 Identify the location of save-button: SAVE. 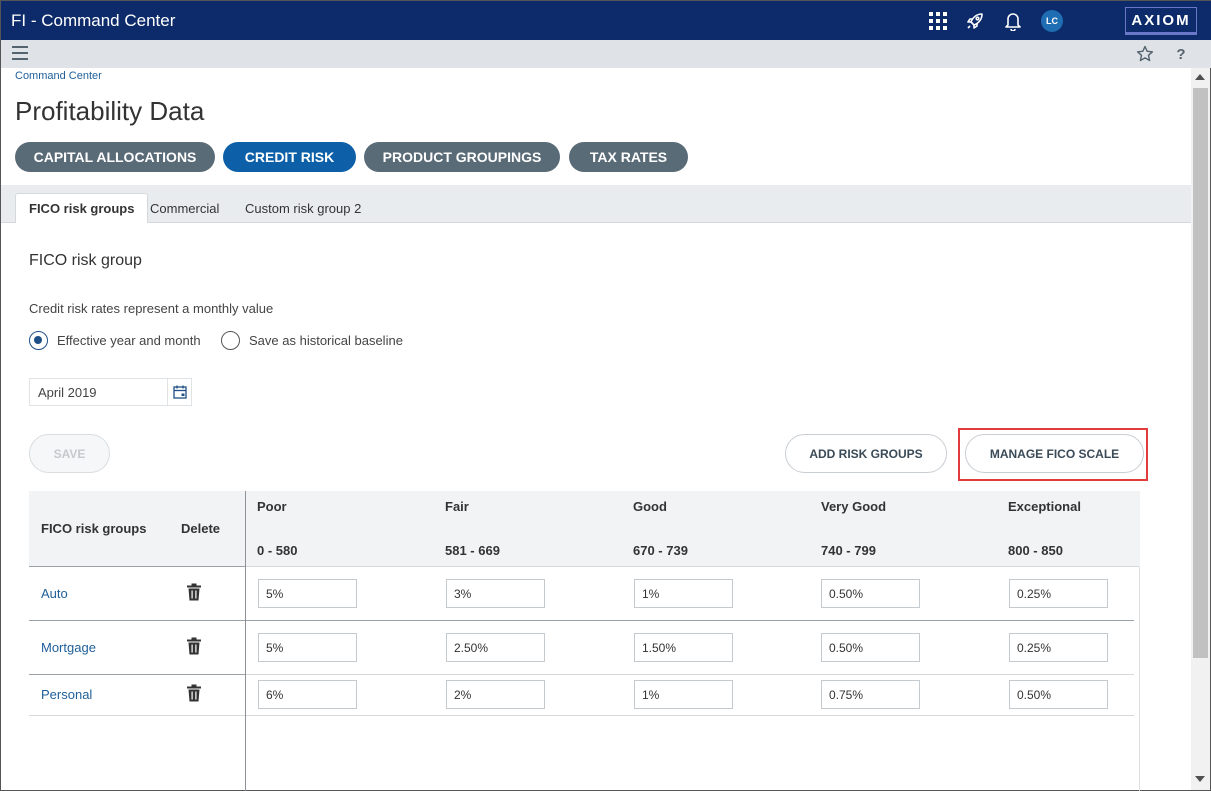
(69, 453).